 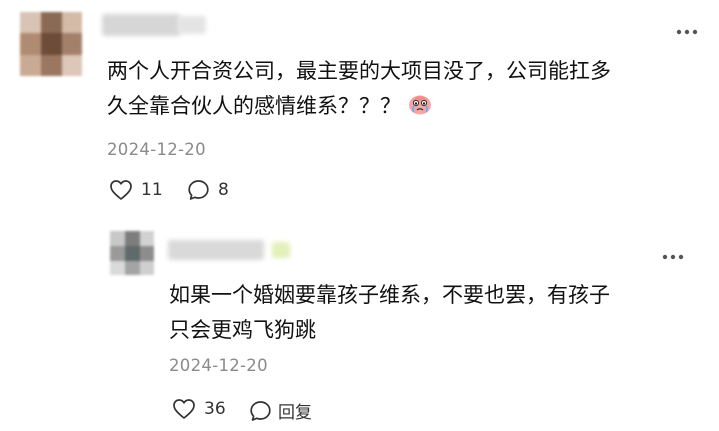 I want to click on reply-to-reply-button: 回复, so click(x=280, y=410).